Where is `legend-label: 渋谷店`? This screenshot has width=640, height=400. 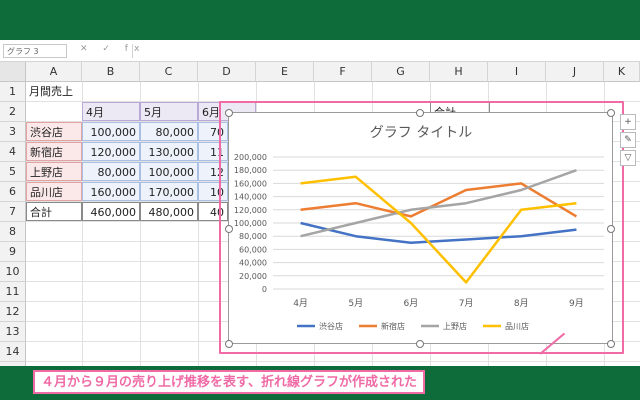 legend-label: 渋谷店 is located at coordinates (331, 326).